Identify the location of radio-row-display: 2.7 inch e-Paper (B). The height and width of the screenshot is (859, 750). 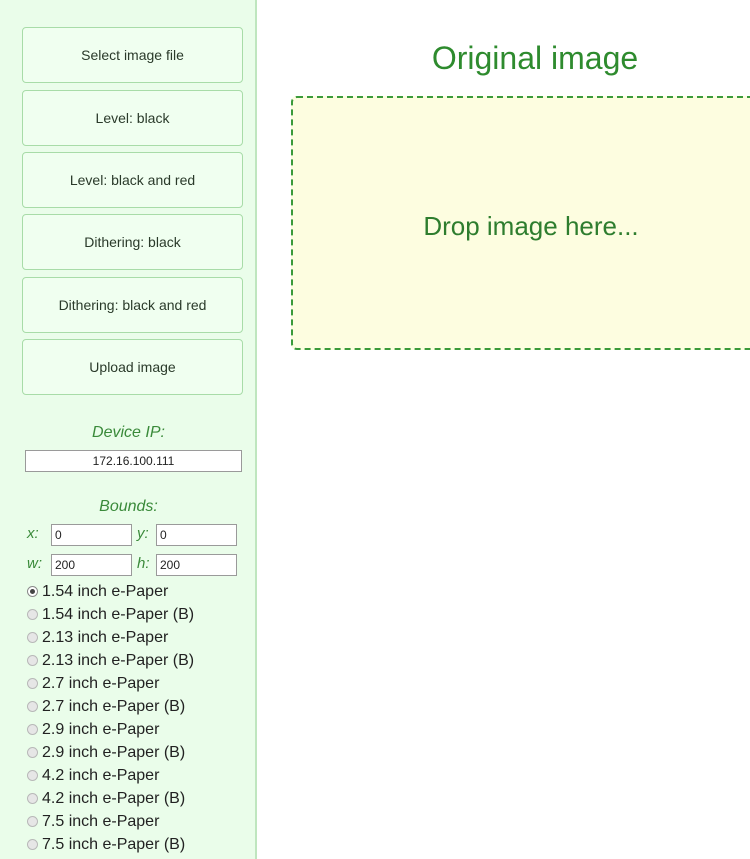
(106, 706).